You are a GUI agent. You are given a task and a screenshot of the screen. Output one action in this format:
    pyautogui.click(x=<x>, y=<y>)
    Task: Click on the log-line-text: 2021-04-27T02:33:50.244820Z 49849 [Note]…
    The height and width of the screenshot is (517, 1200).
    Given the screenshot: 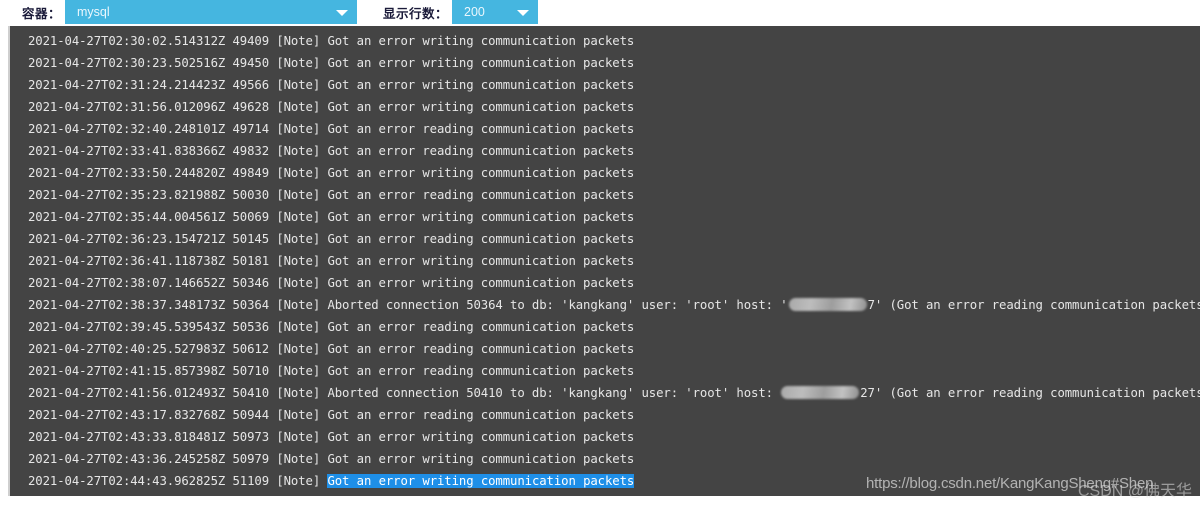 What is the action you would take?
    pyautogui.click(x=331, y=173)
    